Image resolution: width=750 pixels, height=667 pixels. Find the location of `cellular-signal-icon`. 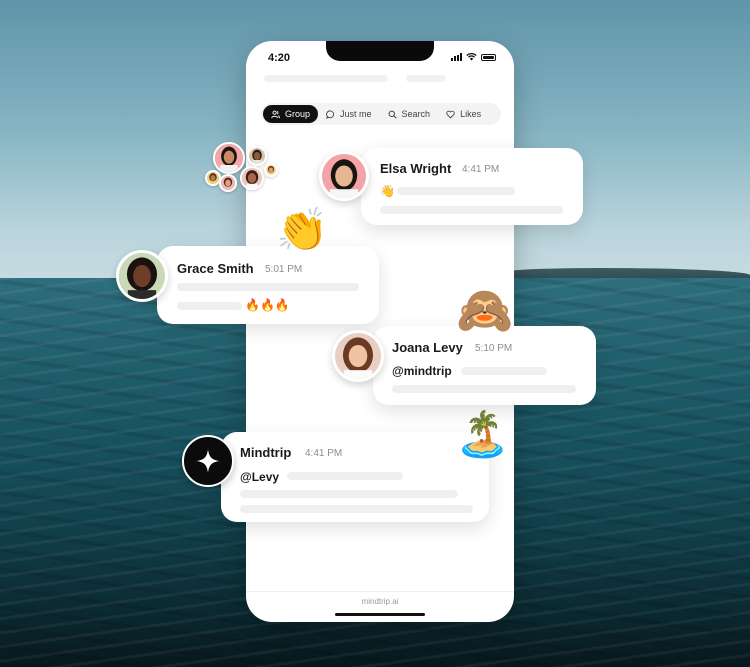

cellular-signal-icon is located at coordinates (456, 57).